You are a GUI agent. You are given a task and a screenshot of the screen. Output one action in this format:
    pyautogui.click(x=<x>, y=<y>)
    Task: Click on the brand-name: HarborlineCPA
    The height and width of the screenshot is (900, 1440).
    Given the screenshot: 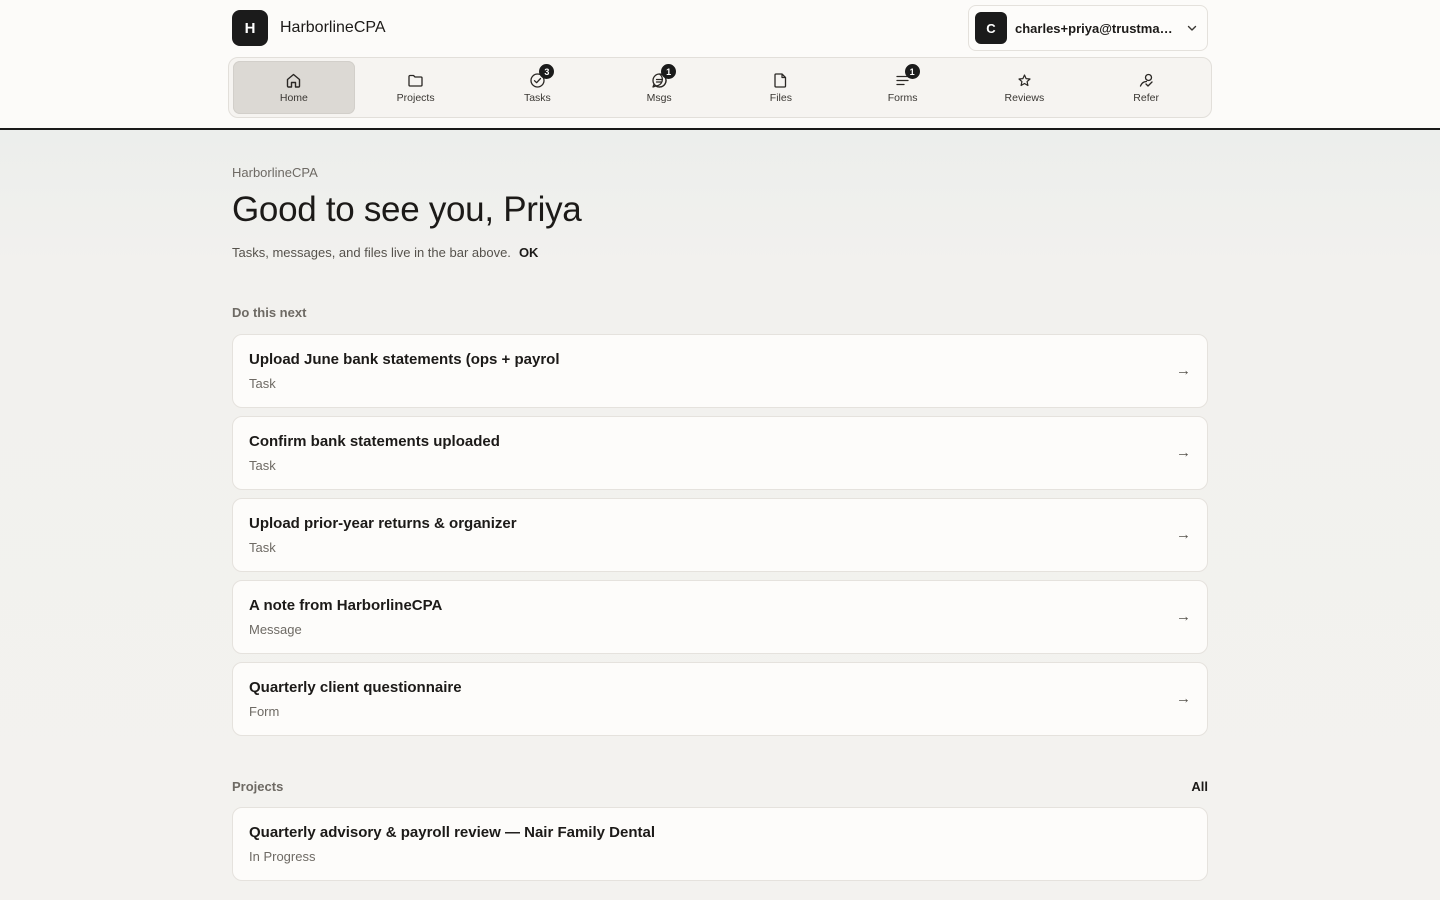 What is the action you would take?
    pyautogui.click(x=333, y=27)
    